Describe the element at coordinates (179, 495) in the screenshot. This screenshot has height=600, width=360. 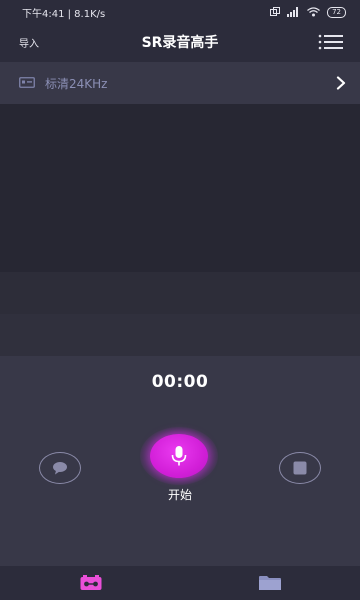
I see `record-label: 开始` at that location.